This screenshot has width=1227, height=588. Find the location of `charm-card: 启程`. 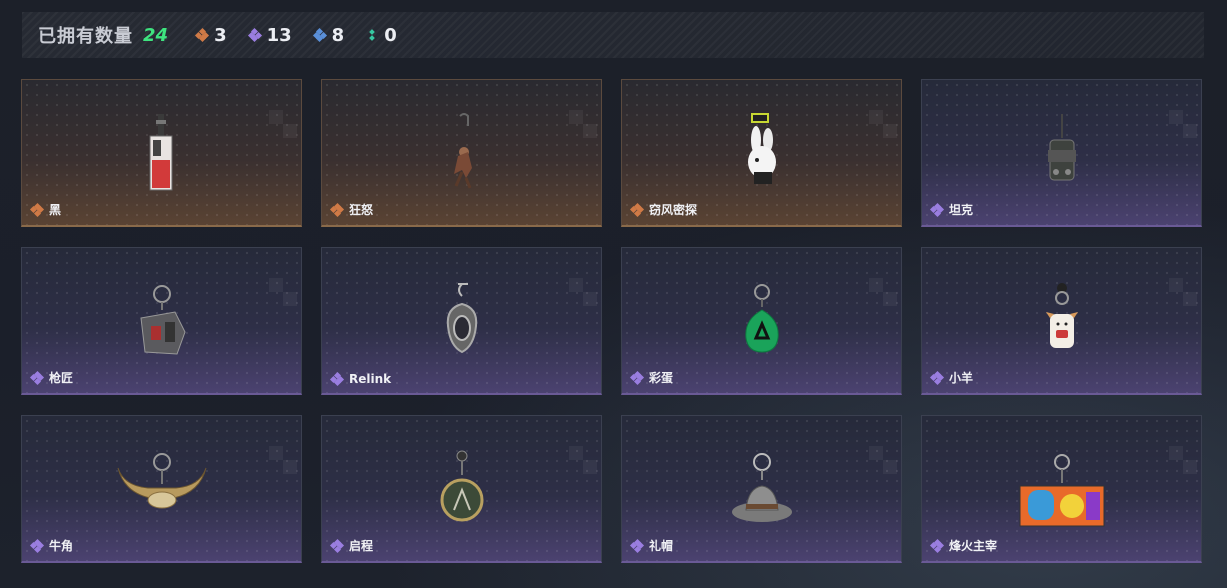

charm-card: 启程 is located at coordinates (461, 489).